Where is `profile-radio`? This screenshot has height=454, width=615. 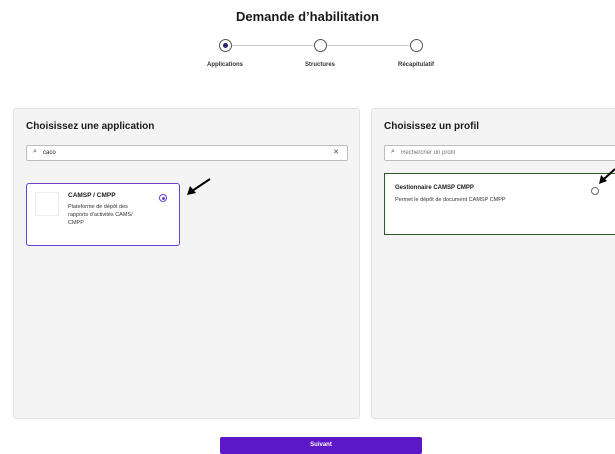
profile-radio is located at coordinates (595, 191).